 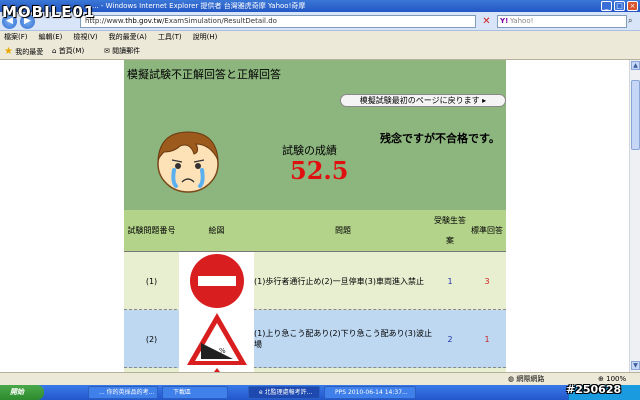 What do you see at coordinates (319, 170) in the screenshot?
I see `score-value: 52.5` at bounding box center [319, 170].